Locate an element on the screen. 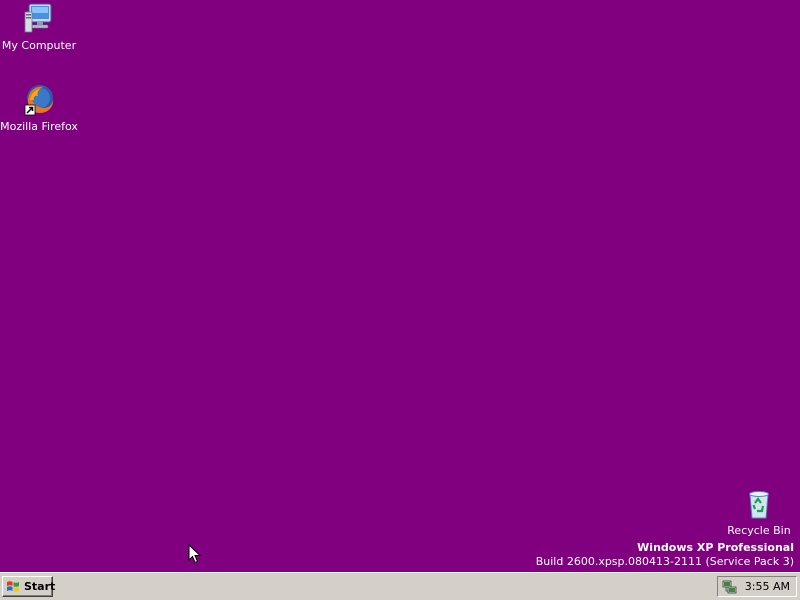  mouse-pointer-icon is located at coordinates (195, 553).